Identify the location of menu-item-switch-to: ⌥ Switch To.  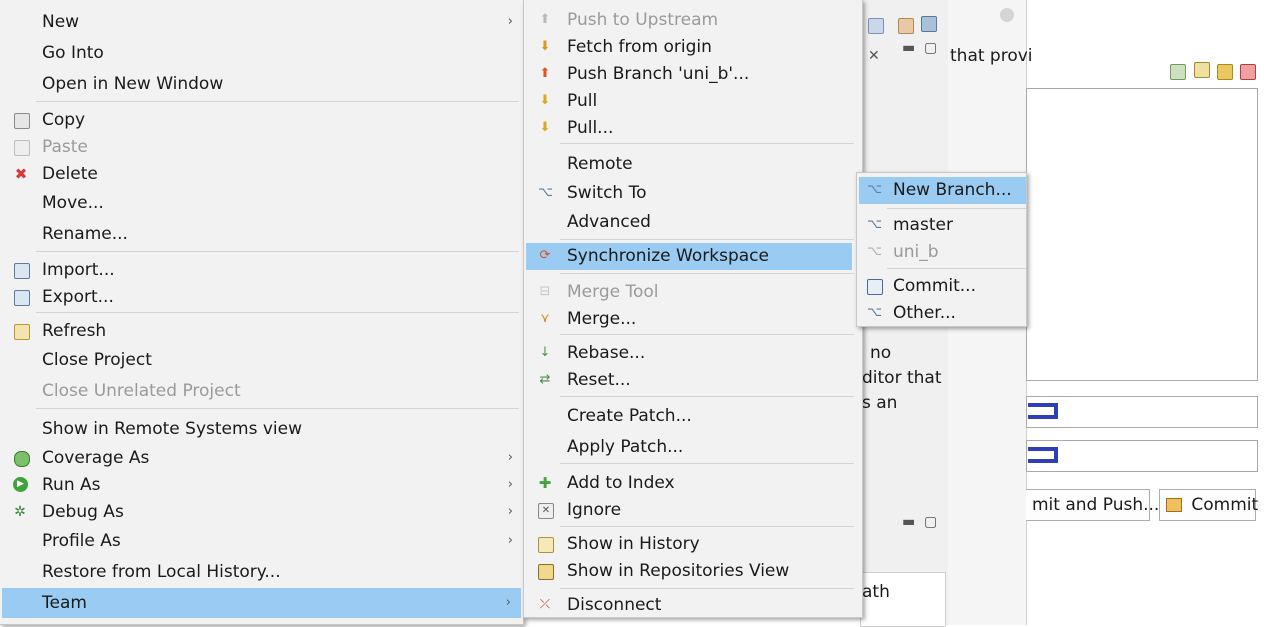
(693, 193).